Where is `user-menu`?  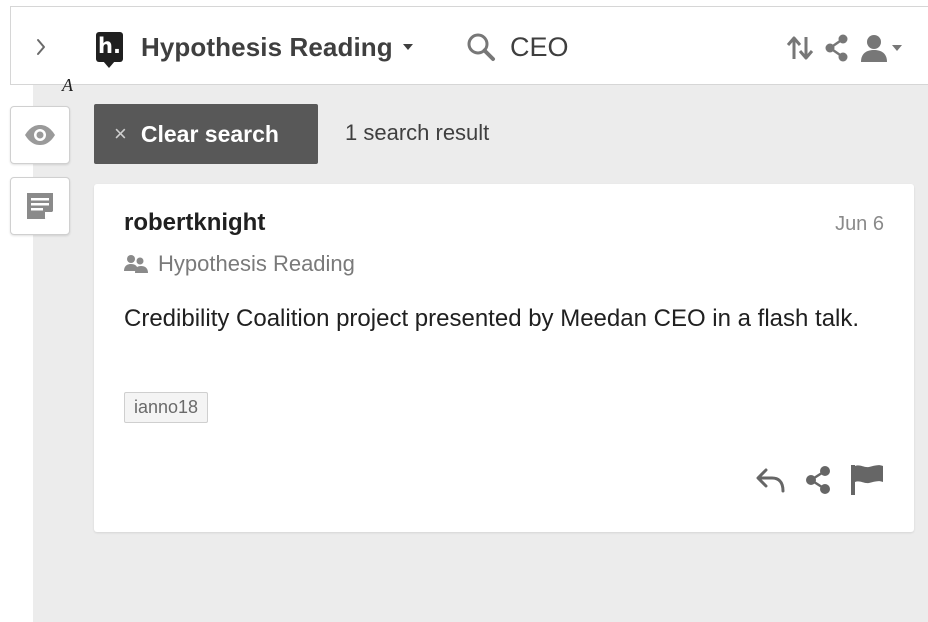 user-menu is located at coordinates (881, 48).